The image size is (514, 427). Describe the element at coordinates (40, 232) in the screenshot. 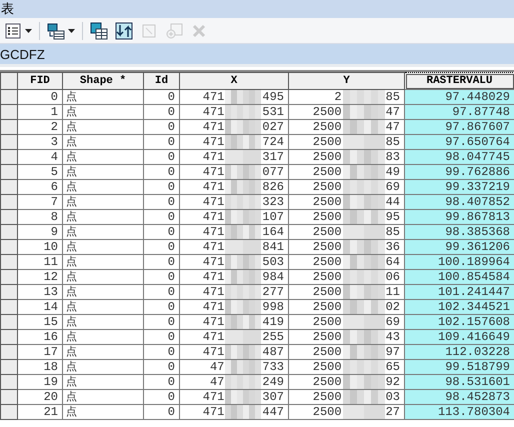

I see `table-cell: 9` at that location.